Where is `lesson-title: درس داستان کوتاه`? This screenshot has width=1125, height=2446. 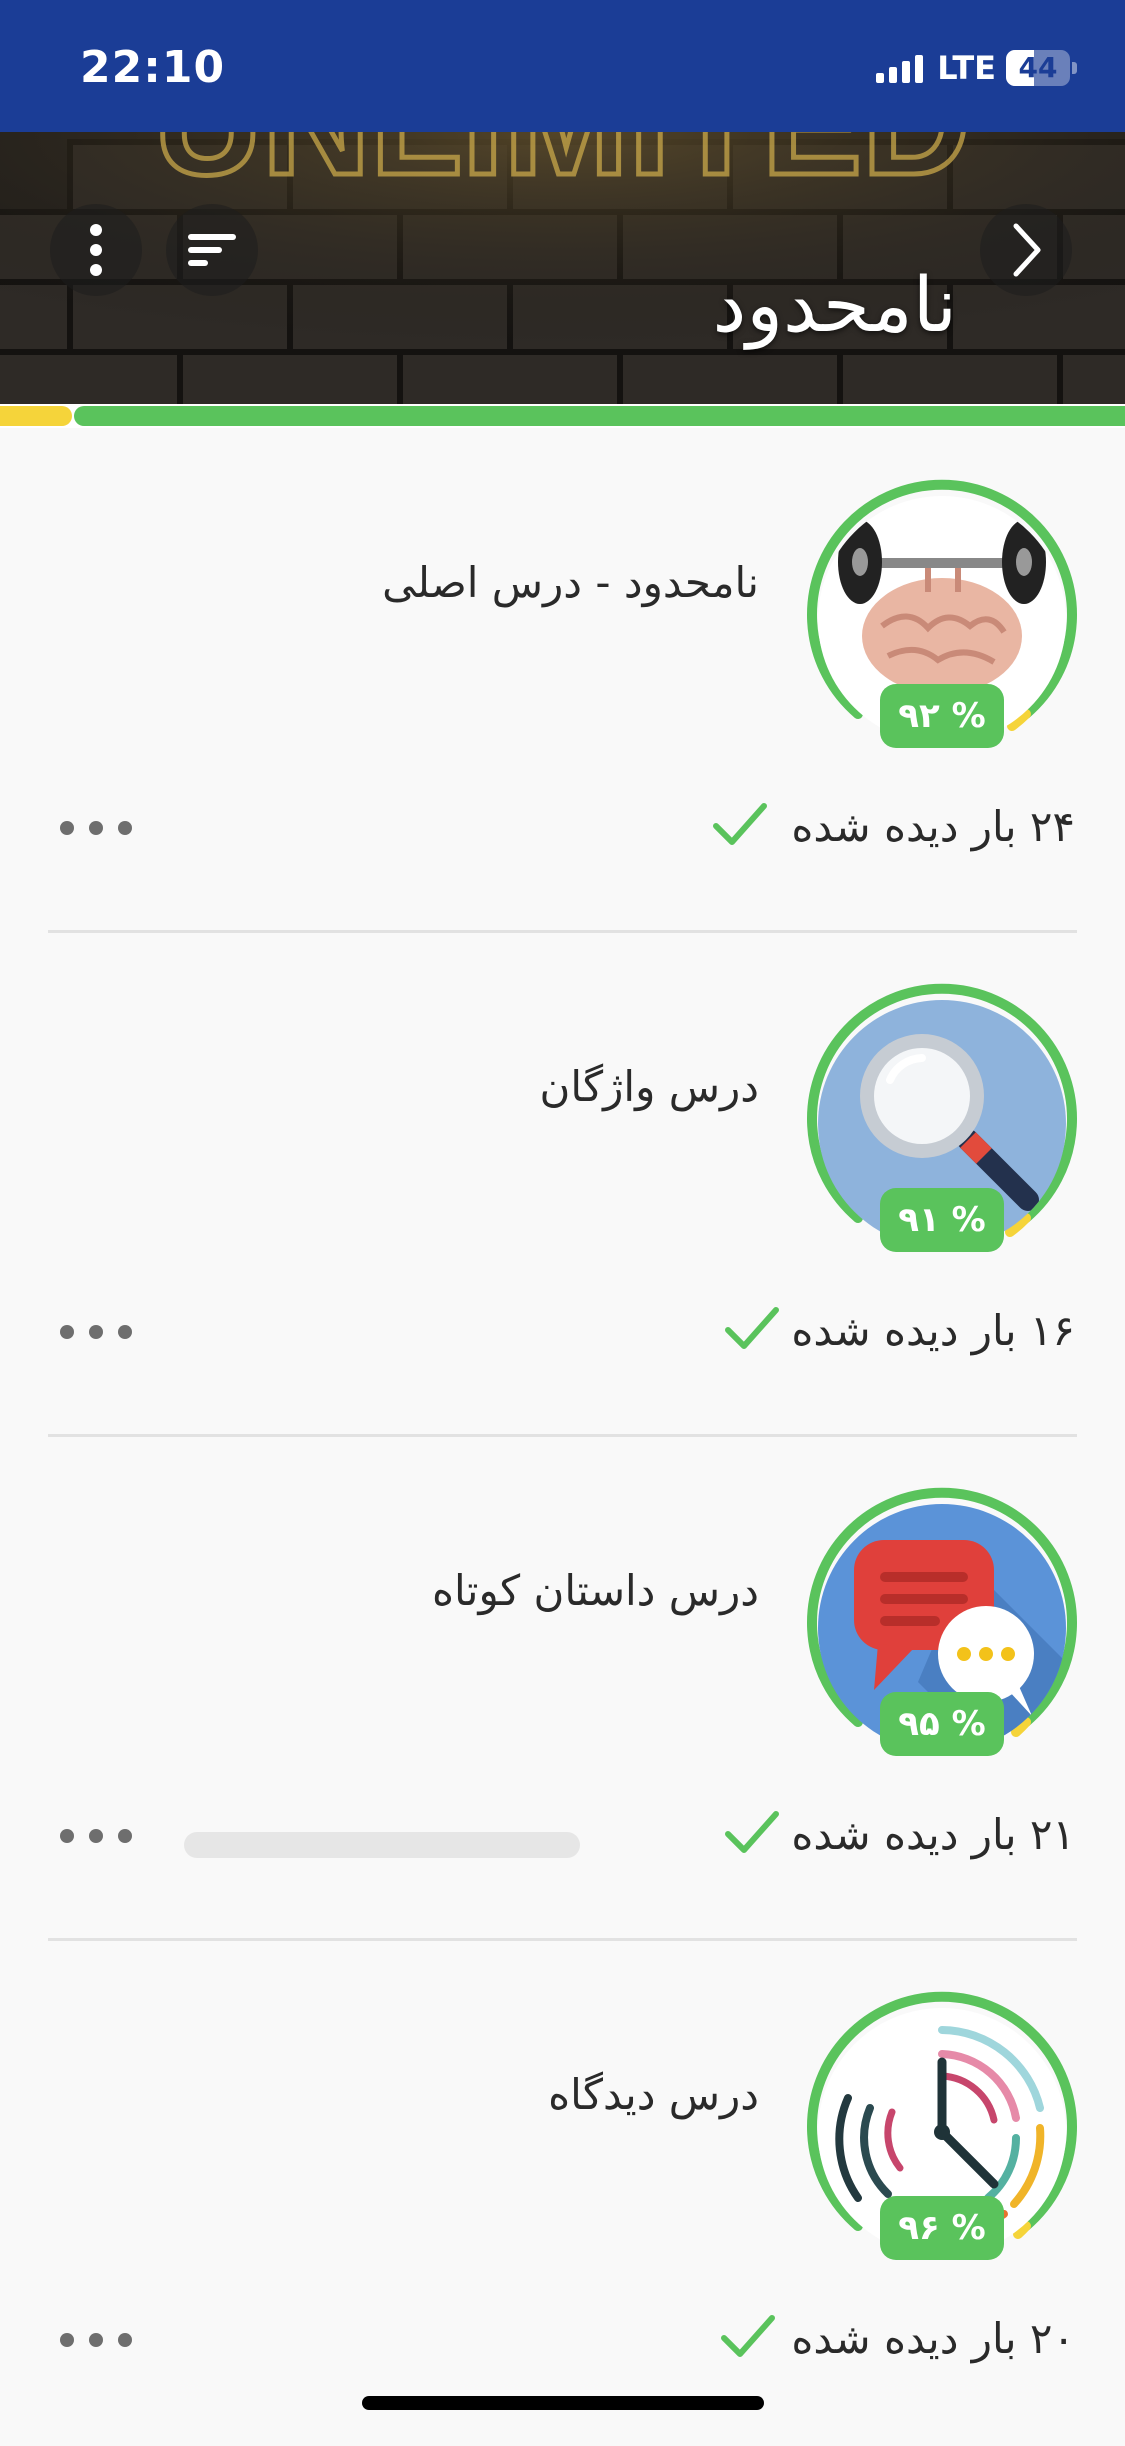 lesson-title: درس داستان کوتاه is located at coordinates (595, 1590).